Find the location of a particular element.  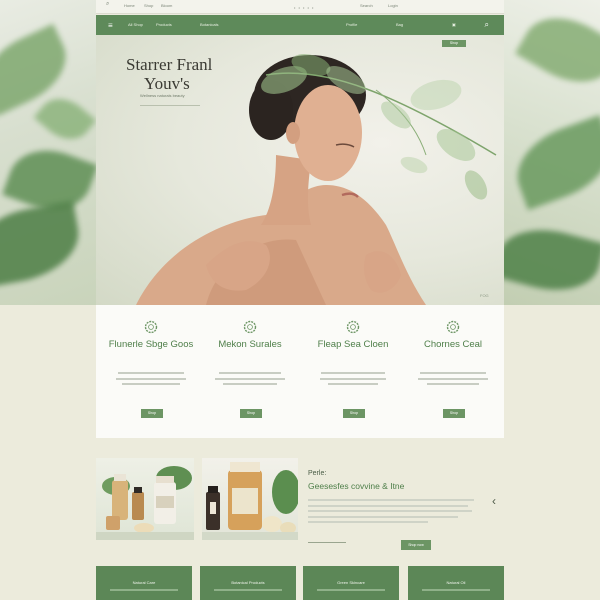

carousel-dots: • • • • • is located at coordinates (304, 7).